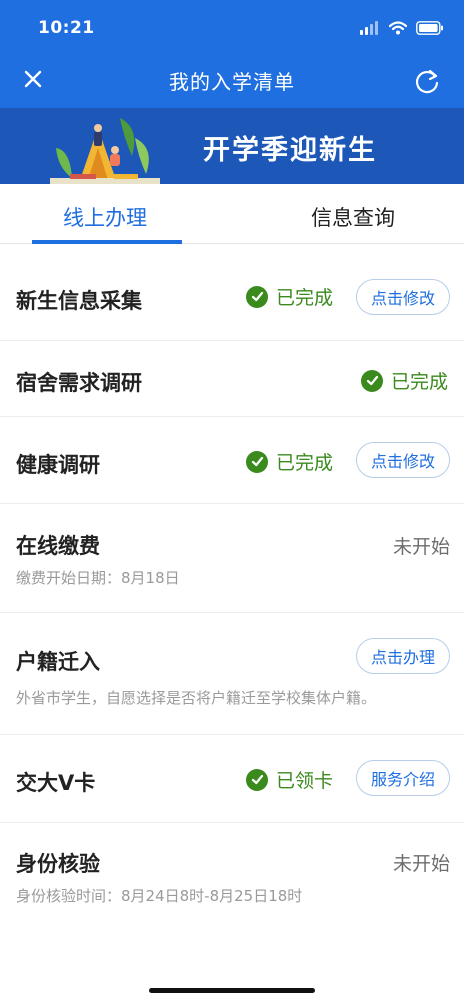 The width and height of the screenshot is (464, 1004). Describe the element at coordinates (105, 151) in the screenshot. I see `banner-illustration` at that location.